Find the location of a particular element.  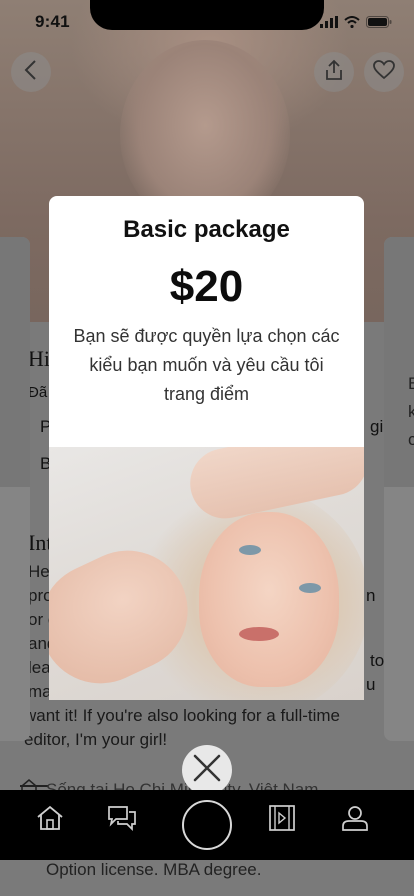

intro-fragment-right: to is located at coordinates (377, 660).